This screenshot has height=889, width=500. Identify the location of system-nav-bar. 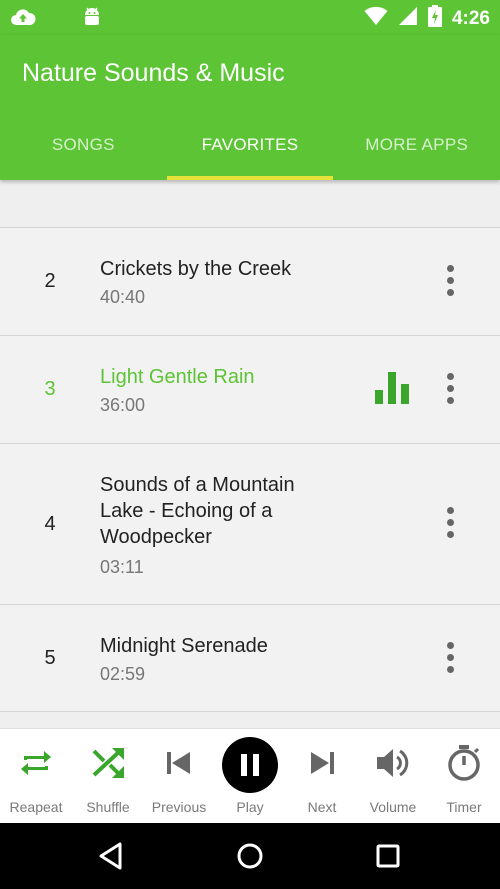
(250, 856).